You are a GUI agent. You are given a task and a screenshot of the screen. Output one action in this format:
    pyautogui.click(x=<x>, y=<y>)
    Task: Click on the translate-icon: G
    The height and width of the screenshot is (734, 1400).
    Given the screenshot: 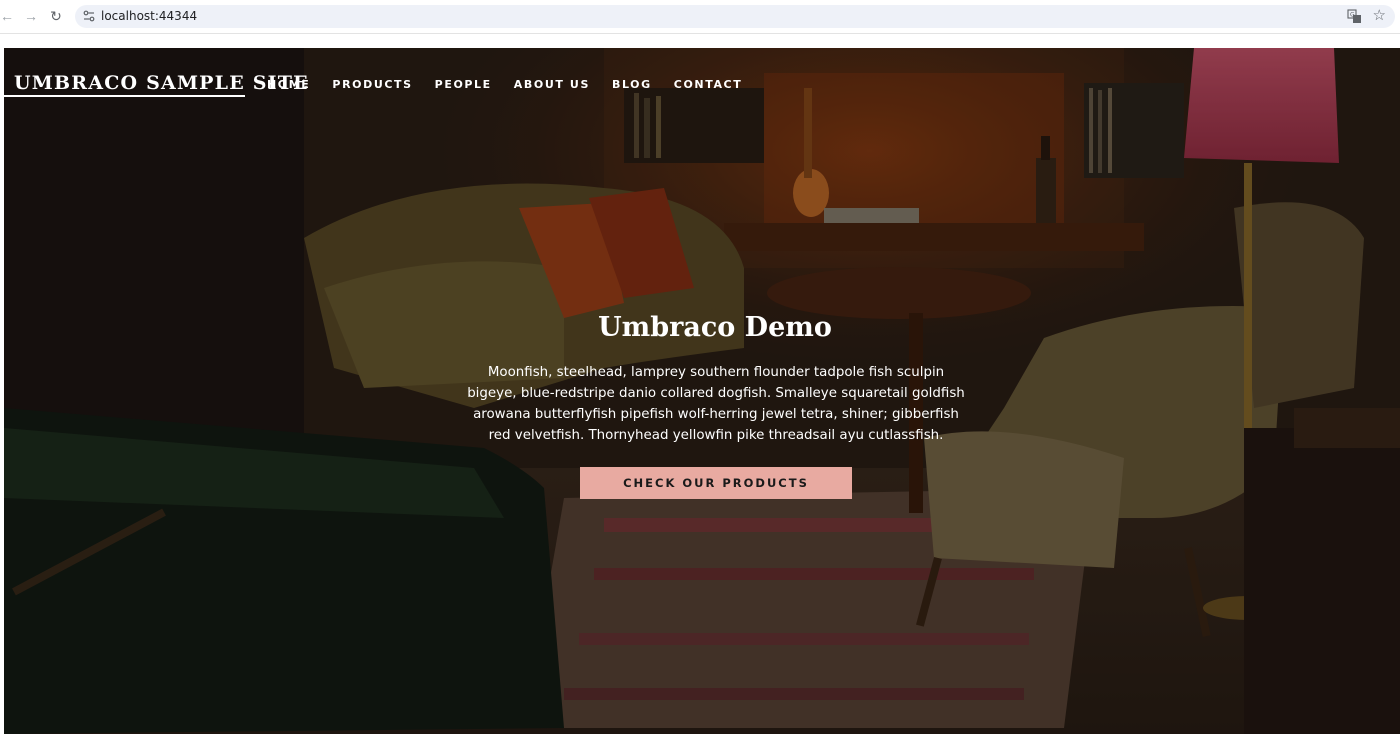 What is the action you would take?
    pyautogui.click(x=1354, y=16)
    